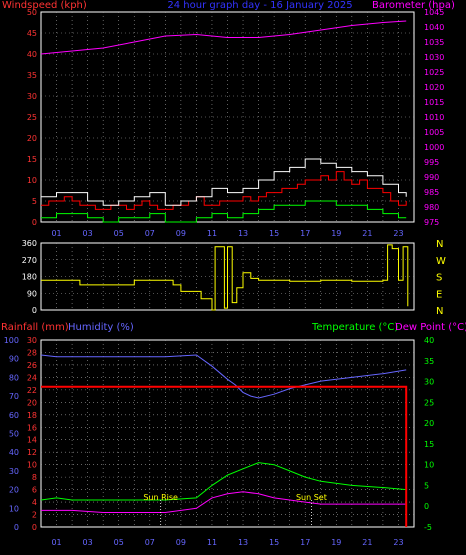 The image size is (466, 555). What do you see at coordinates (160, 497) in the screenshot?
I see `sun-marker-label: Sun Rise` at bounding box center [160, 497].